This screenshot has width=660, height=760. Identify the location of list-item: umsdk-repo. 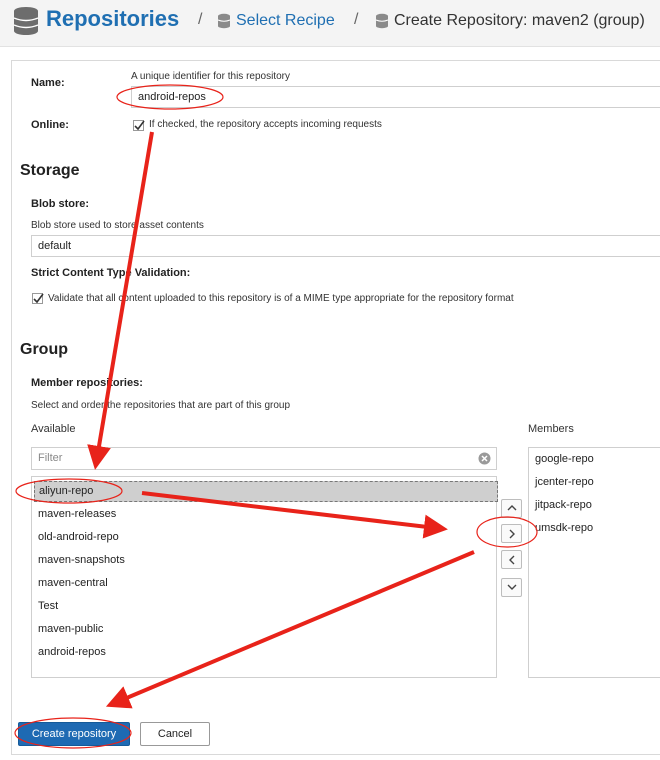
(564, 528).